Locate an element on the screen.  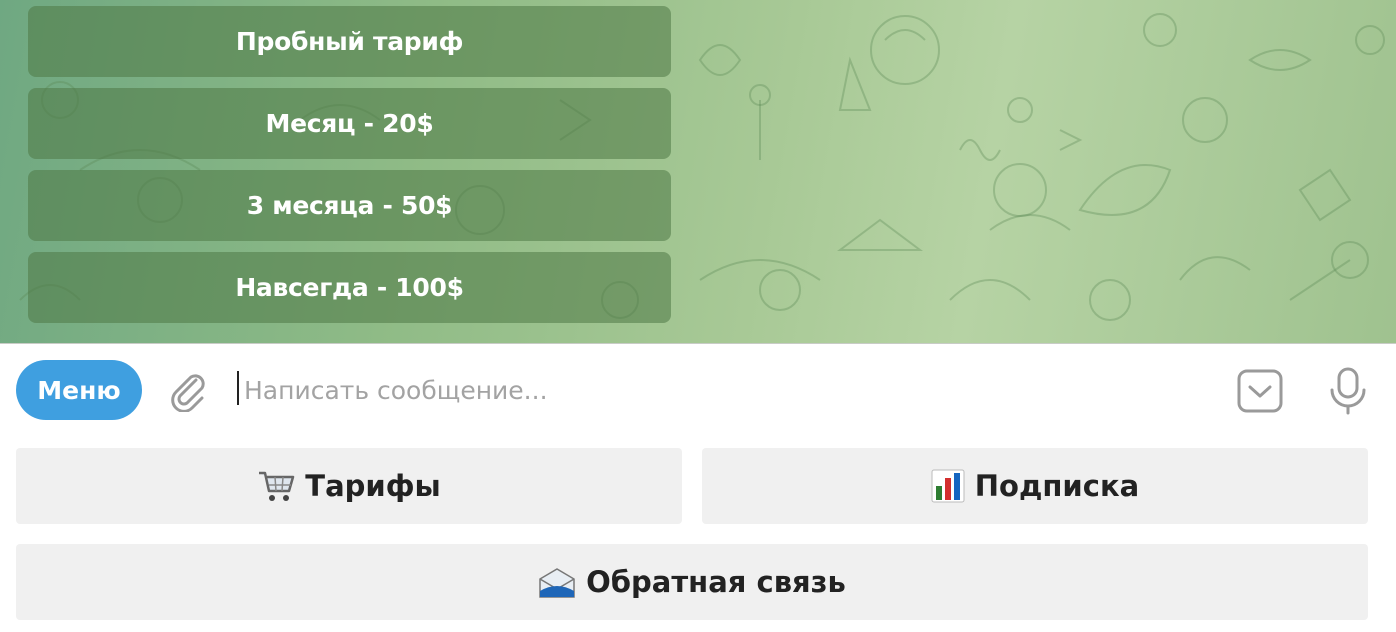
paperclip-icon is located at coordinates (188, 390).